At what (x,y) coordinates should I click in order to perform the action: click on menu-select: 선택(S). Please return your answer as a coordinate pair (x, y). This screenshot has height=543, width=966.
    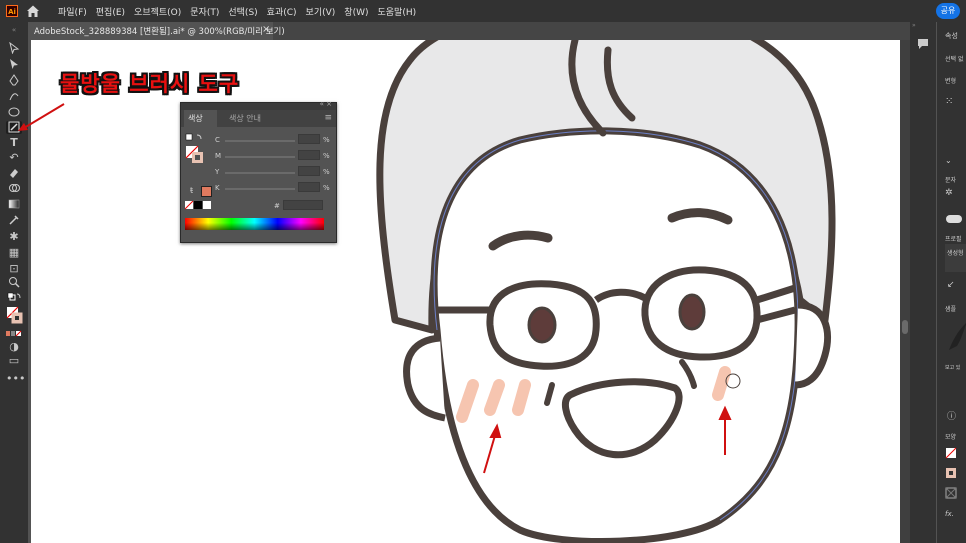
    Looking at the image, I should click on (242, 11).